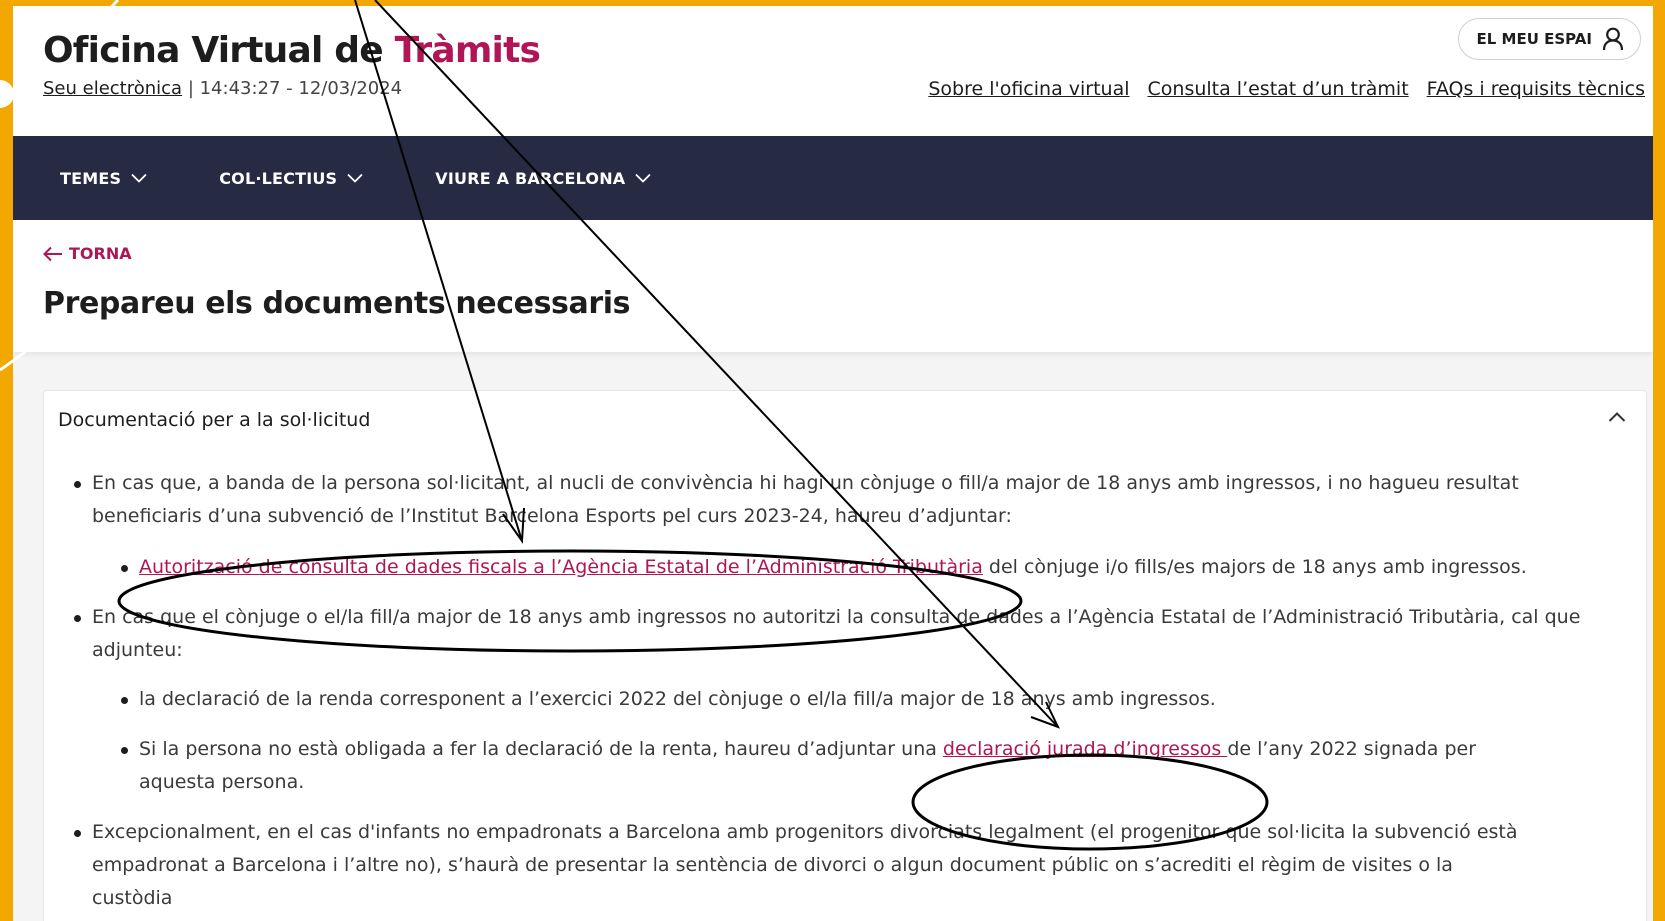 The image size is (1665, 921). What do you see at coordinates (112, 88) in the screenshot?
I see `seu-electronica-link: Seu electrònica` at bounding box center [112, 88].